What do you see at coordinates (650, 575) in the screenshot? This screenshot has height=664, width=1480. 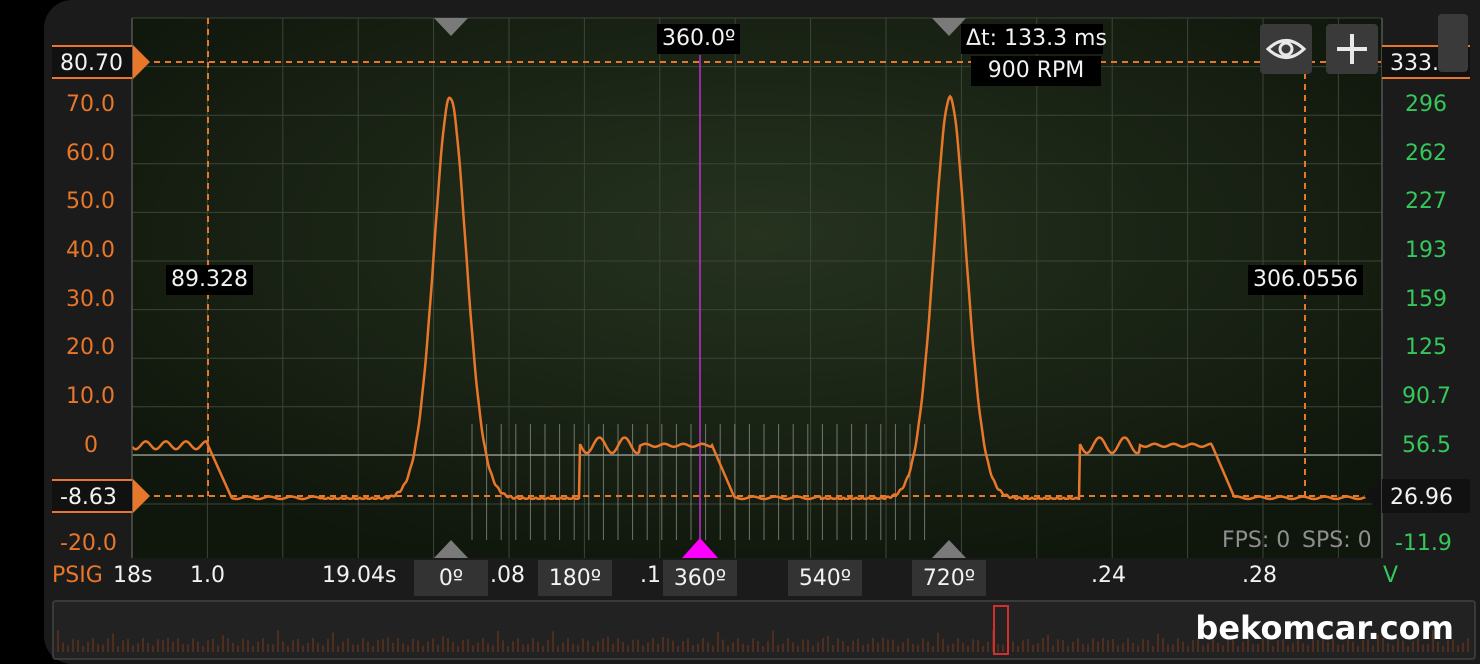 I see `time-label: .1` at bounding box center [650, 575].